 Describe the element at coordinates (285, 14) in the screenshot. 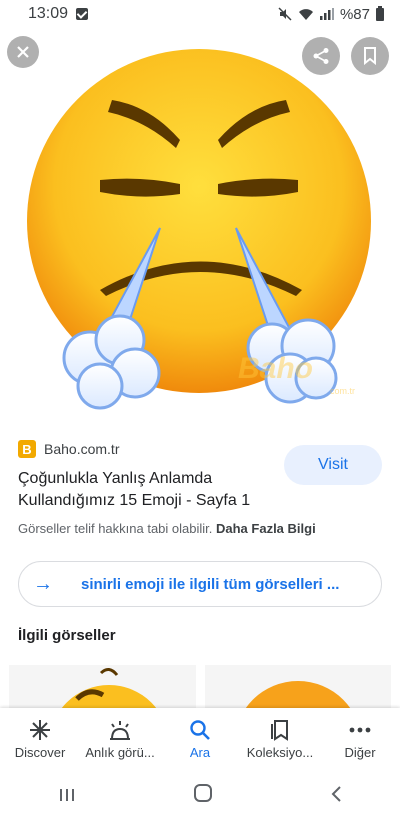

I see `mute-icon` at that location.